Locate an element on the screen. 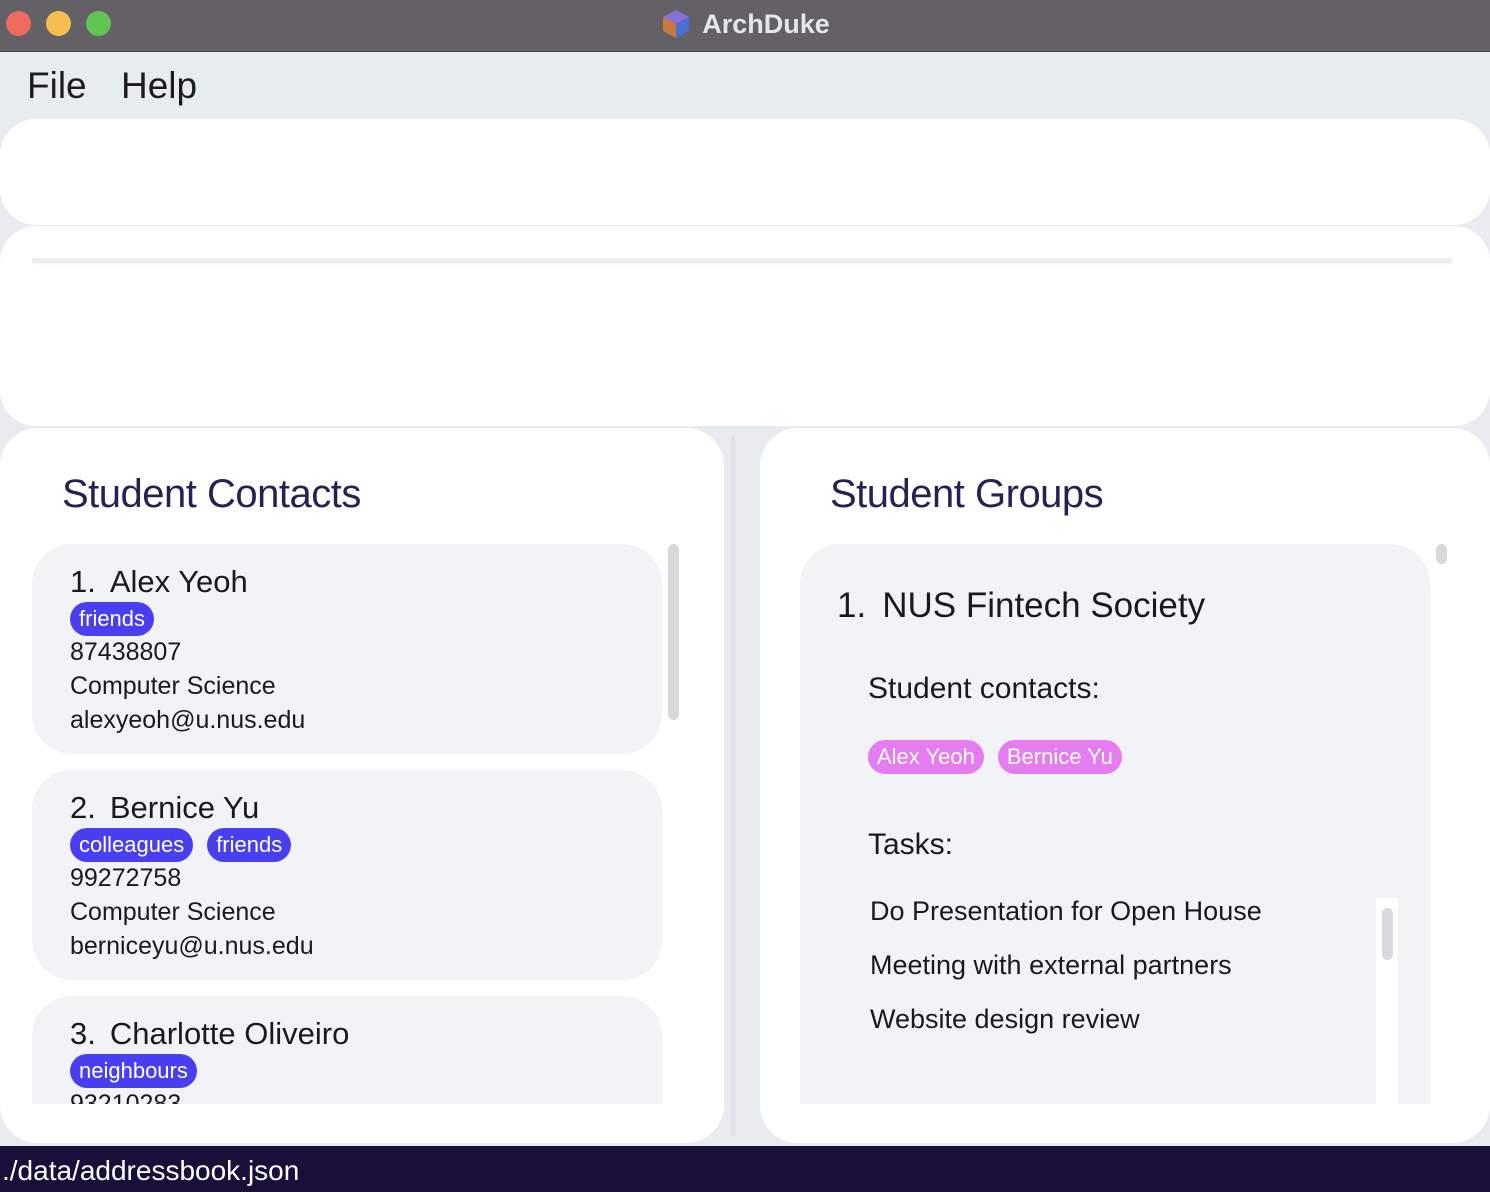 The image size is (1490, 1192). group-member-tag: Bernice Yu is located at coordinates (1059, 757).